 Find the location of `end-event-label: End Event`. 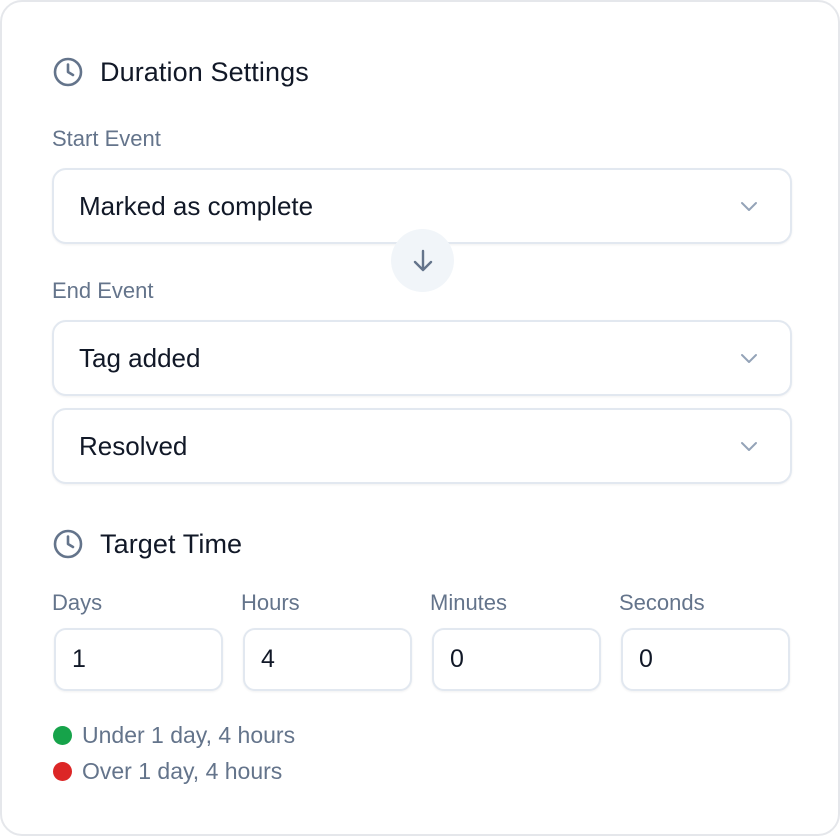

end-event-label: End Event is located at coordinates (103, 290).